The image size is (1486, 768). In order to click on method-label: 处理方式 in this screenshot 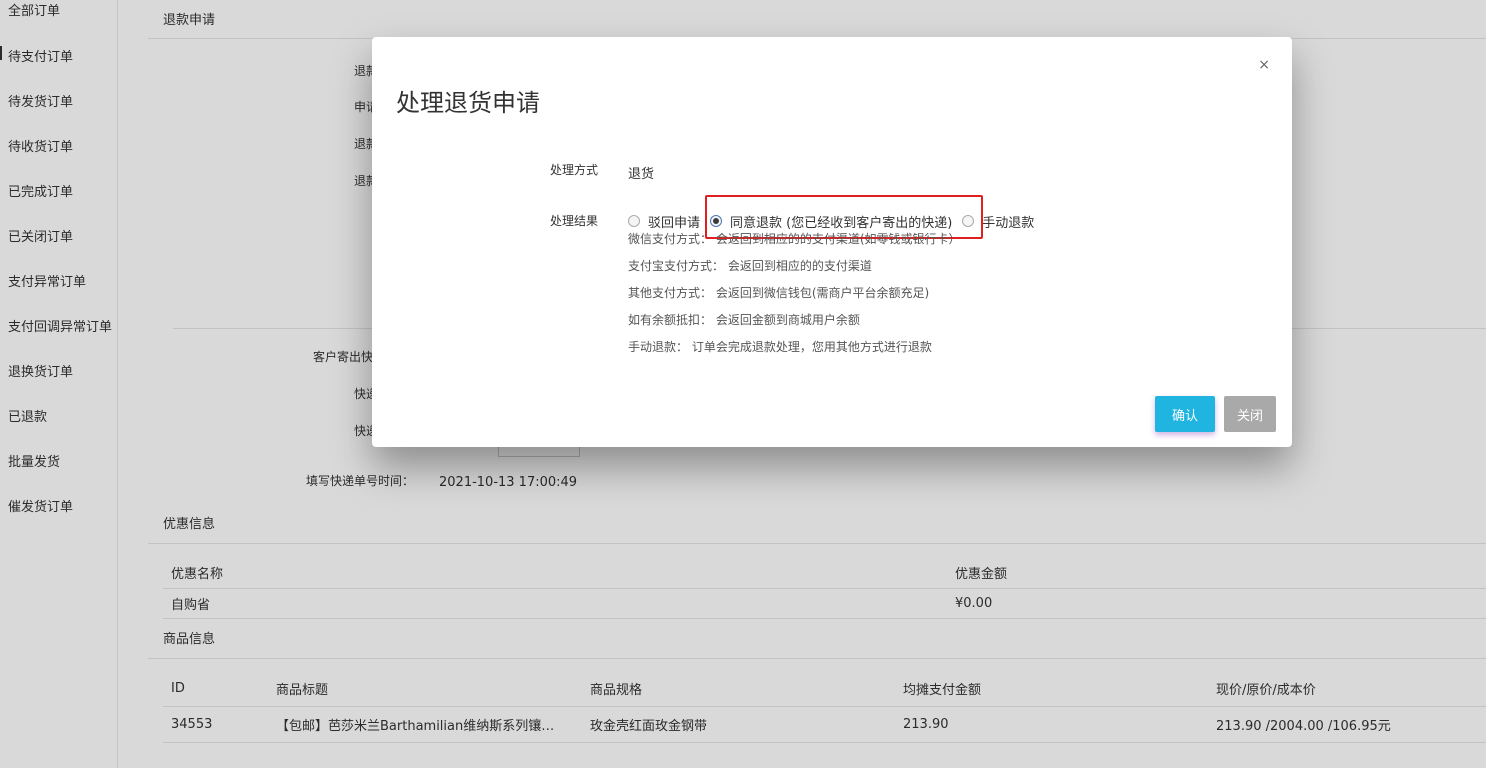, I will do `click(574, 170)`.